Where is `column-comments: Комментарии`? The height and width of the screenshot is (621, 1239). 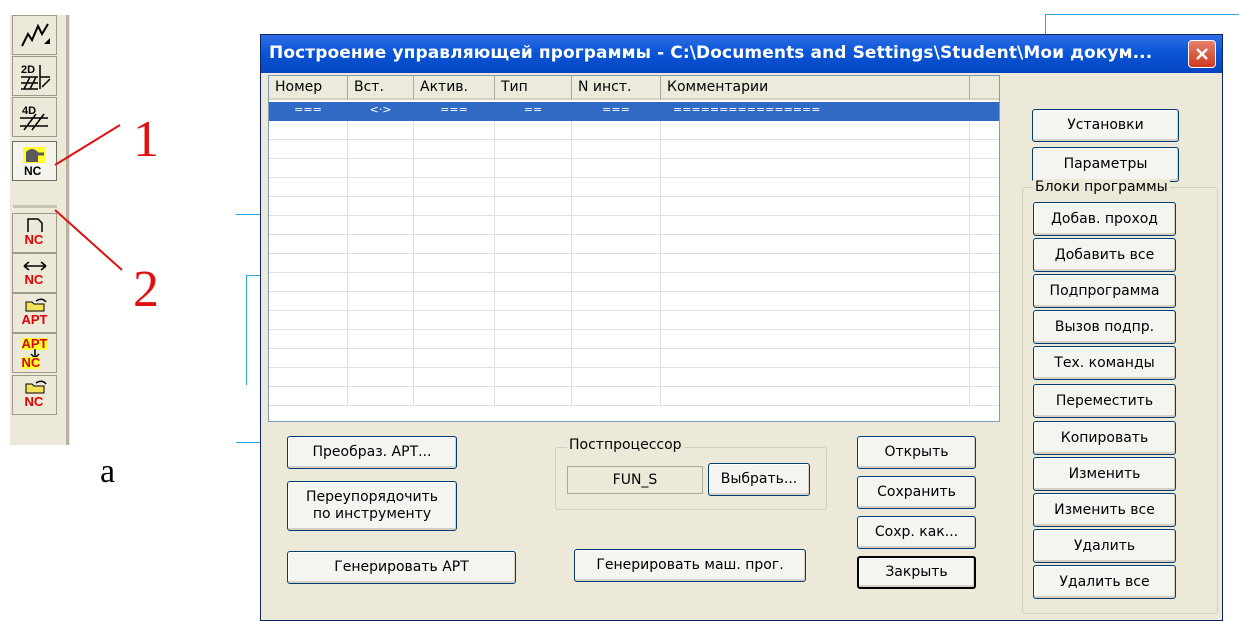 column-comments: Комментарии is located at coordinates (815, 88).